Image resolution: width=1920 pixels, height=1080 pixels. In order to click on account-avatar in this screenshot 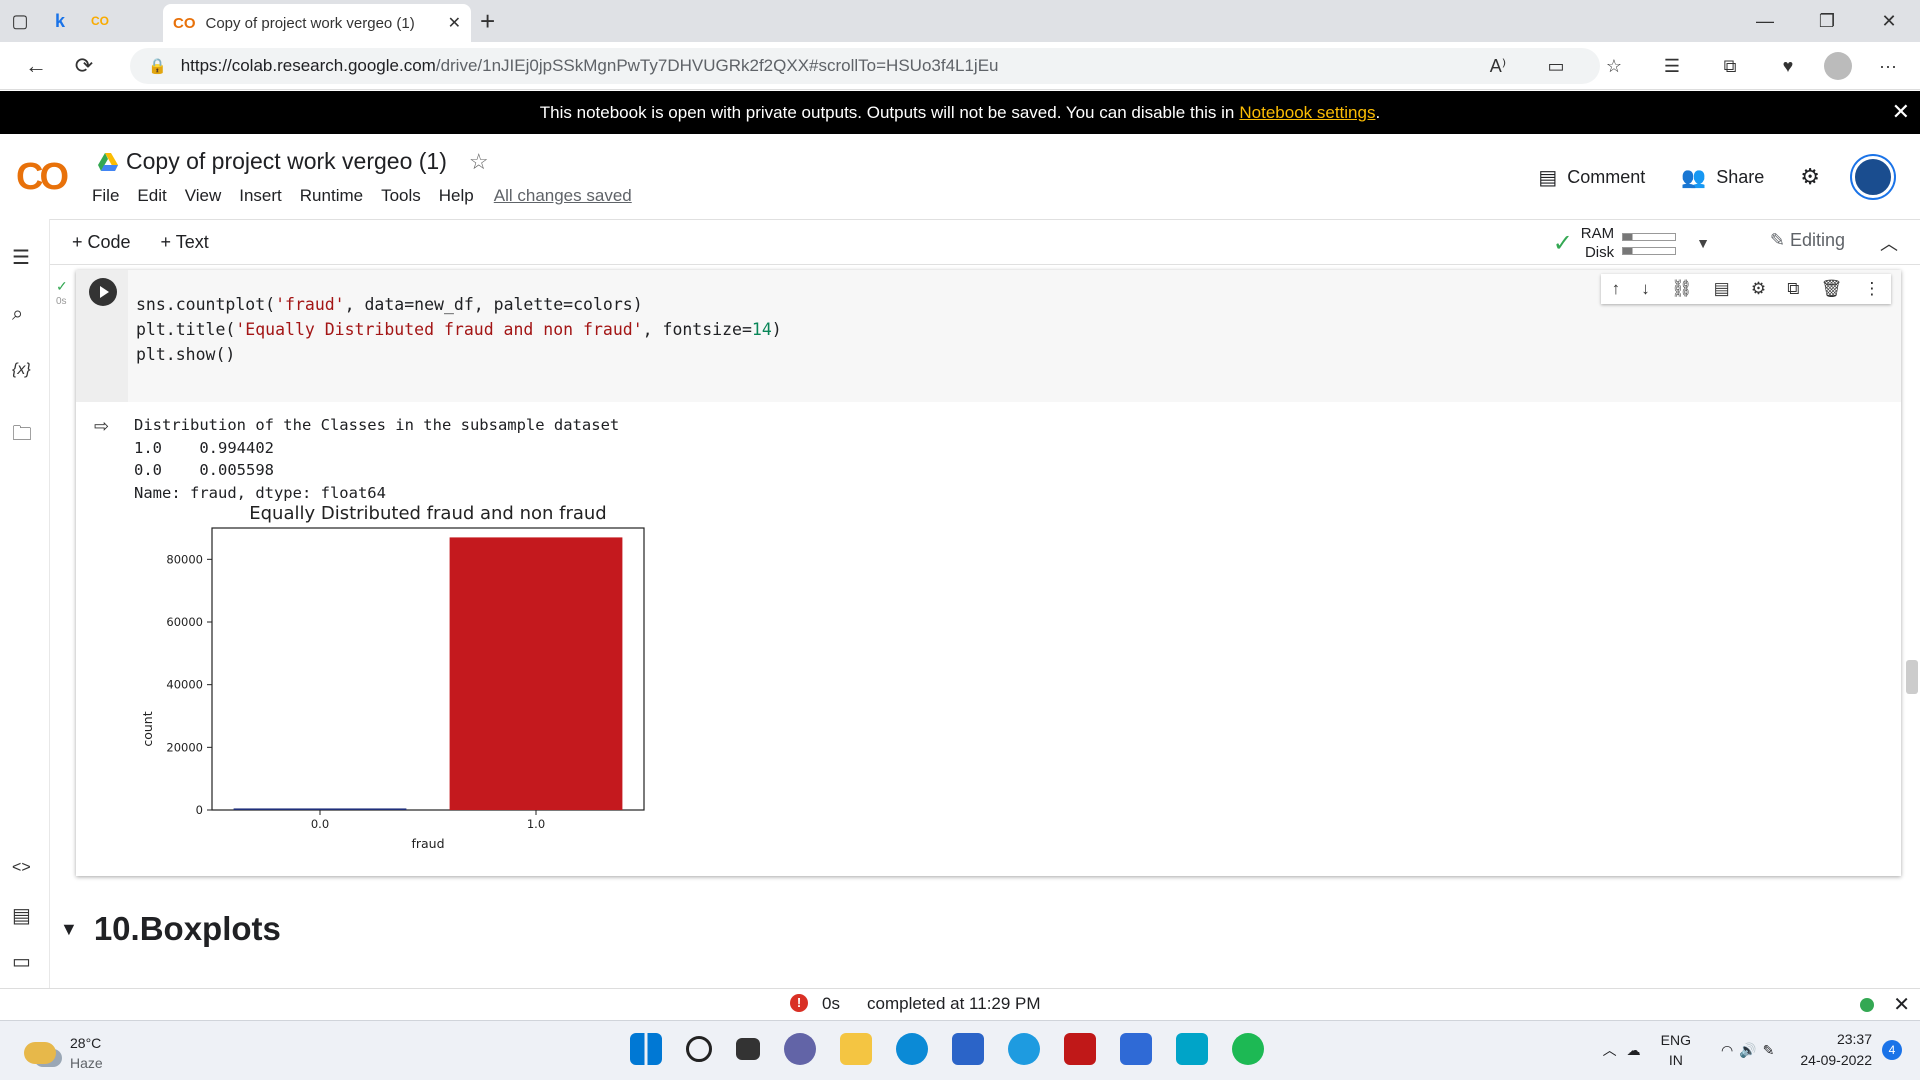, I will do `click(1873, 177)`.